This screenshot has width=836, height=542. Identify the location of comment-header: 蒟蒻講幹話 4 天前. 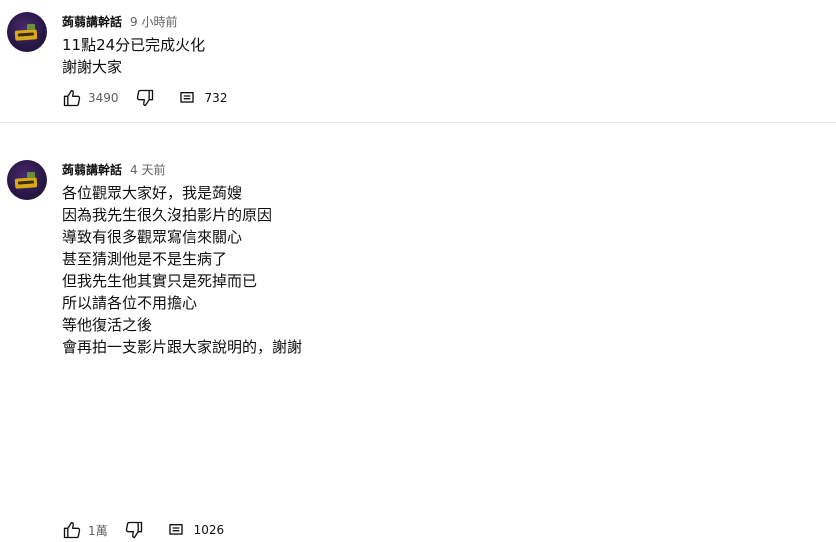
(113, 169).